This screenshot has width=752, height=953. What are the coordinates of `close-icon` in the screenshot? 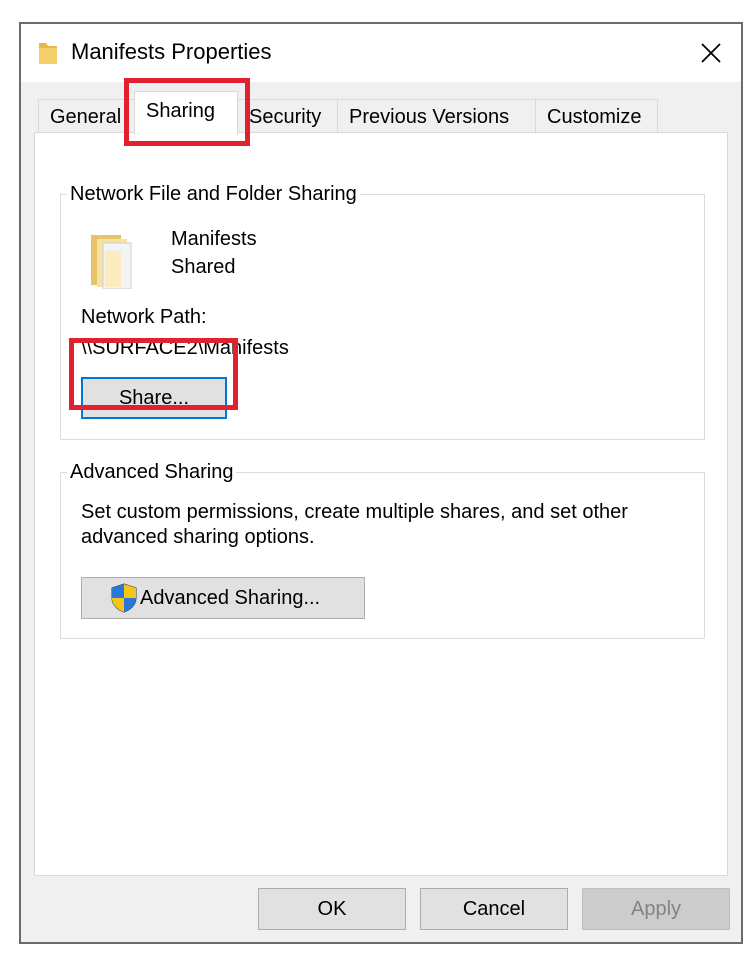 It's located at (711, 53).